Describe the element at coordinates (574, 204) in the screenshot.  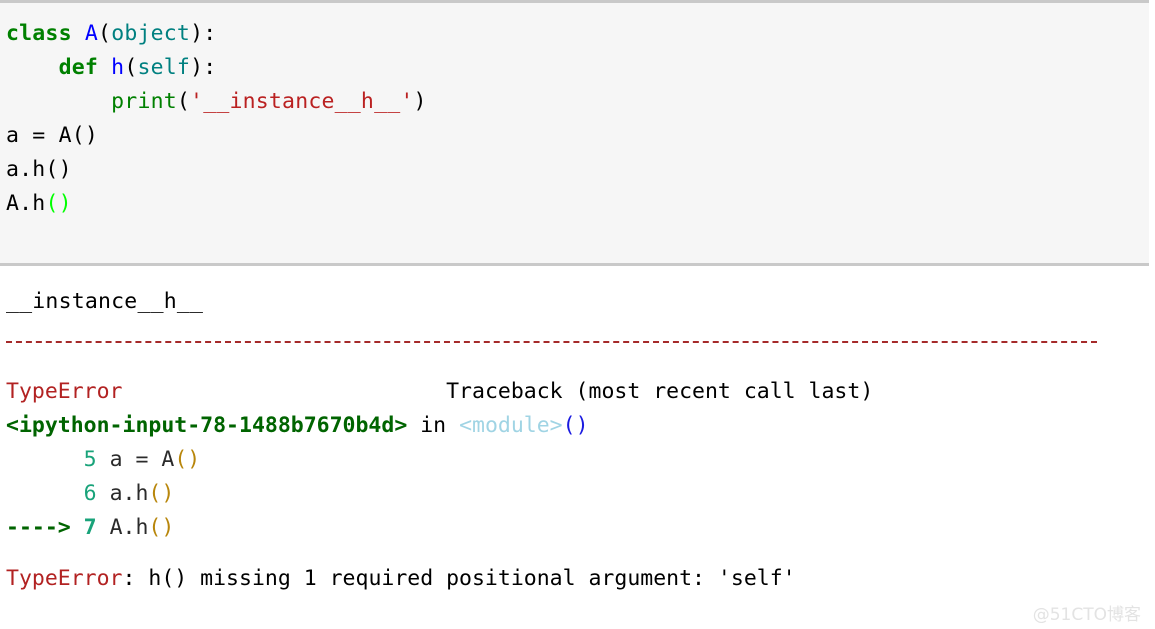
I see `code-line-7: A.h()` at that location.